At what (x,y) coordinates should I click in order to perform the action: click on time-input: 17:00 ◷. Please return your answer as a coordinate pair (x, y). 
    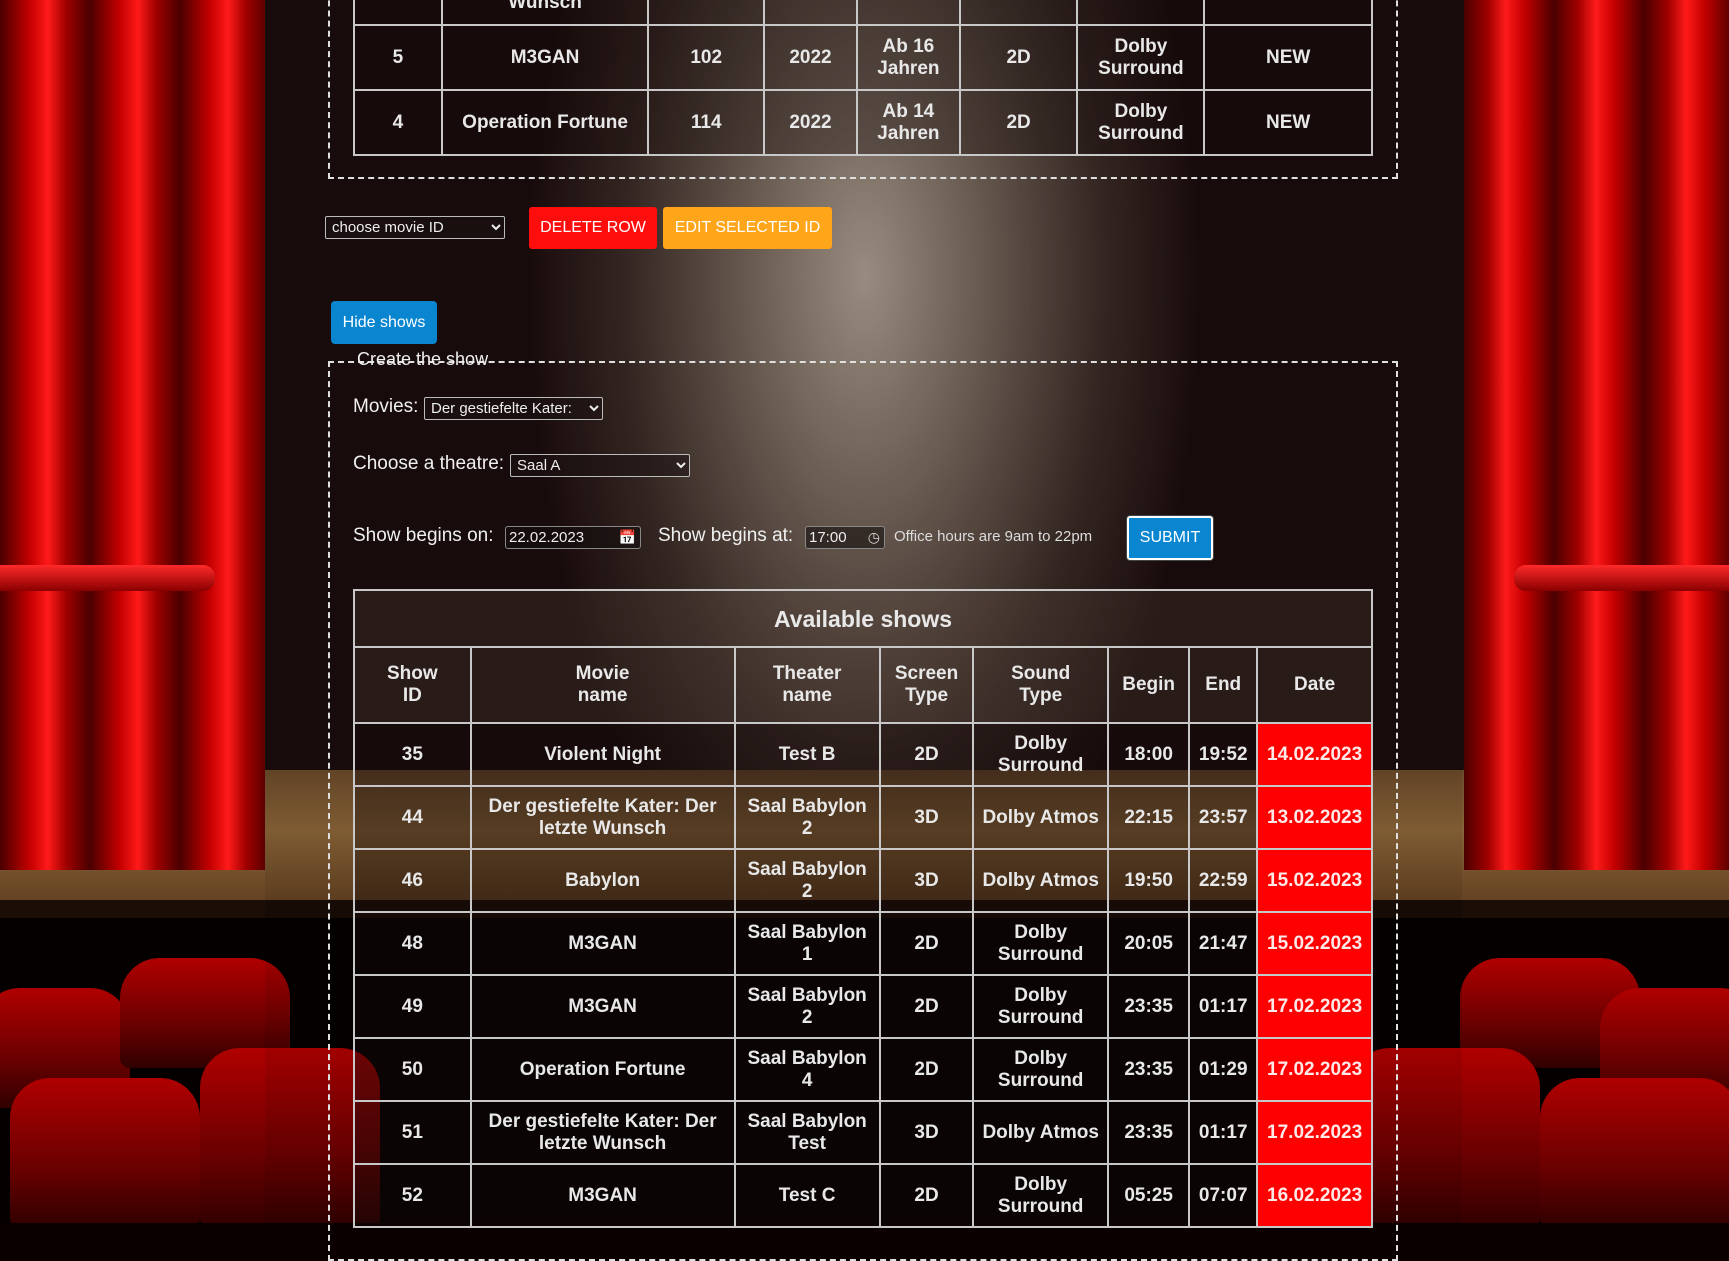
    Looking at the image, I should click on (845, 537).